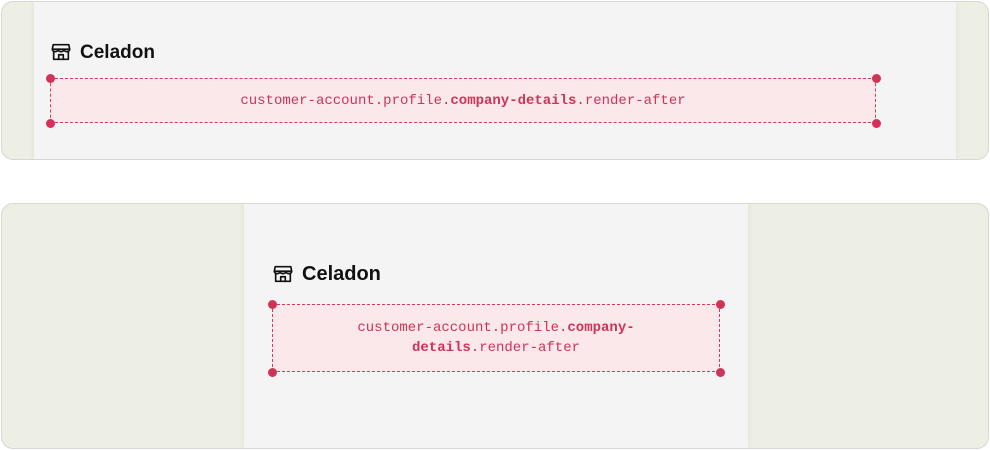 This screenshot has width=990, height=450. I want to click on target-highlight: company-details, so click(513, 100).